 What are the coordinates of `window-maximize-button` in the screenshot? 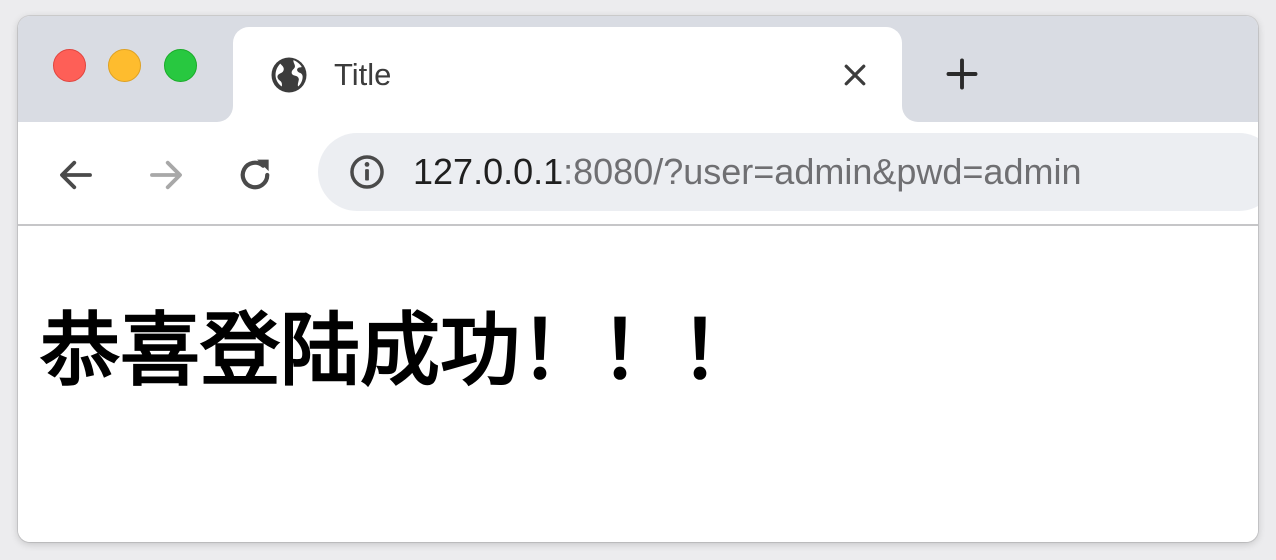 It's located at (180, 65).